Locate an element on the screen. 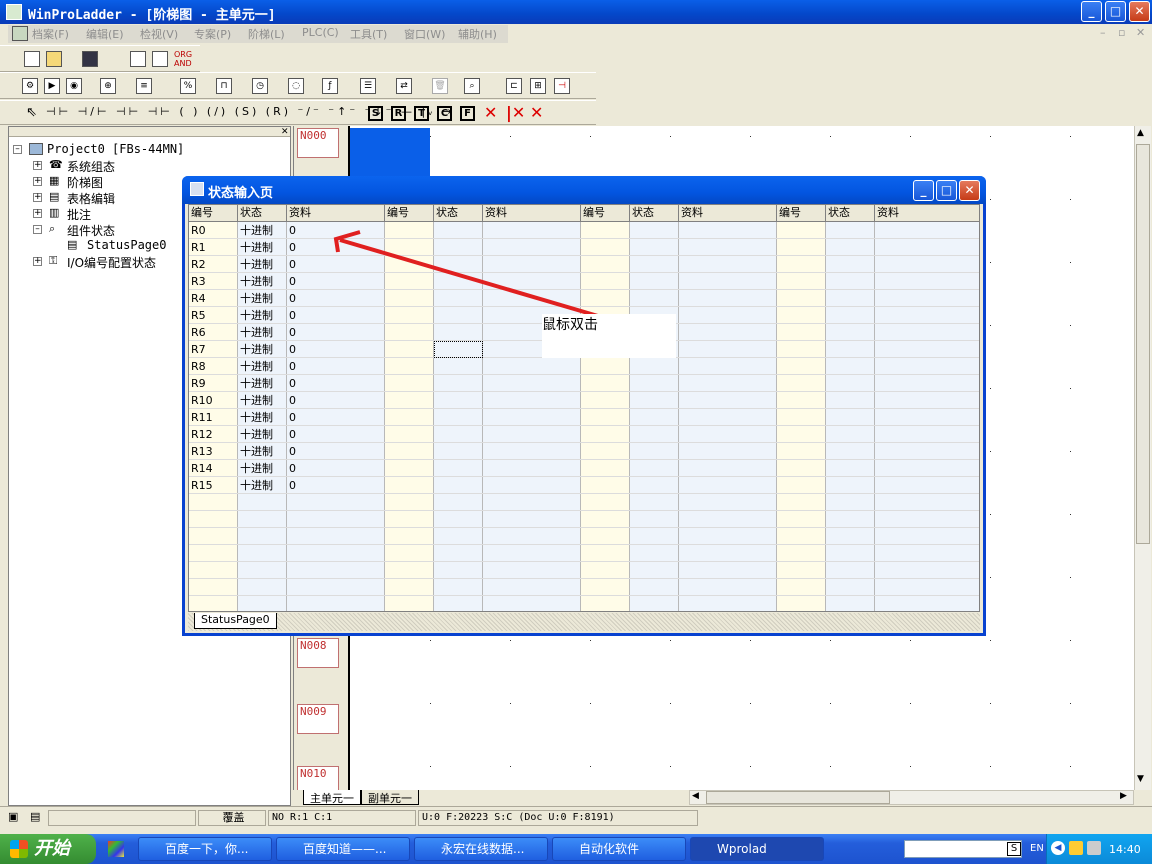 The width and height of the screenshot is (1152, 864). monitor-icon: ◉ is located at coordinates (74, 86).